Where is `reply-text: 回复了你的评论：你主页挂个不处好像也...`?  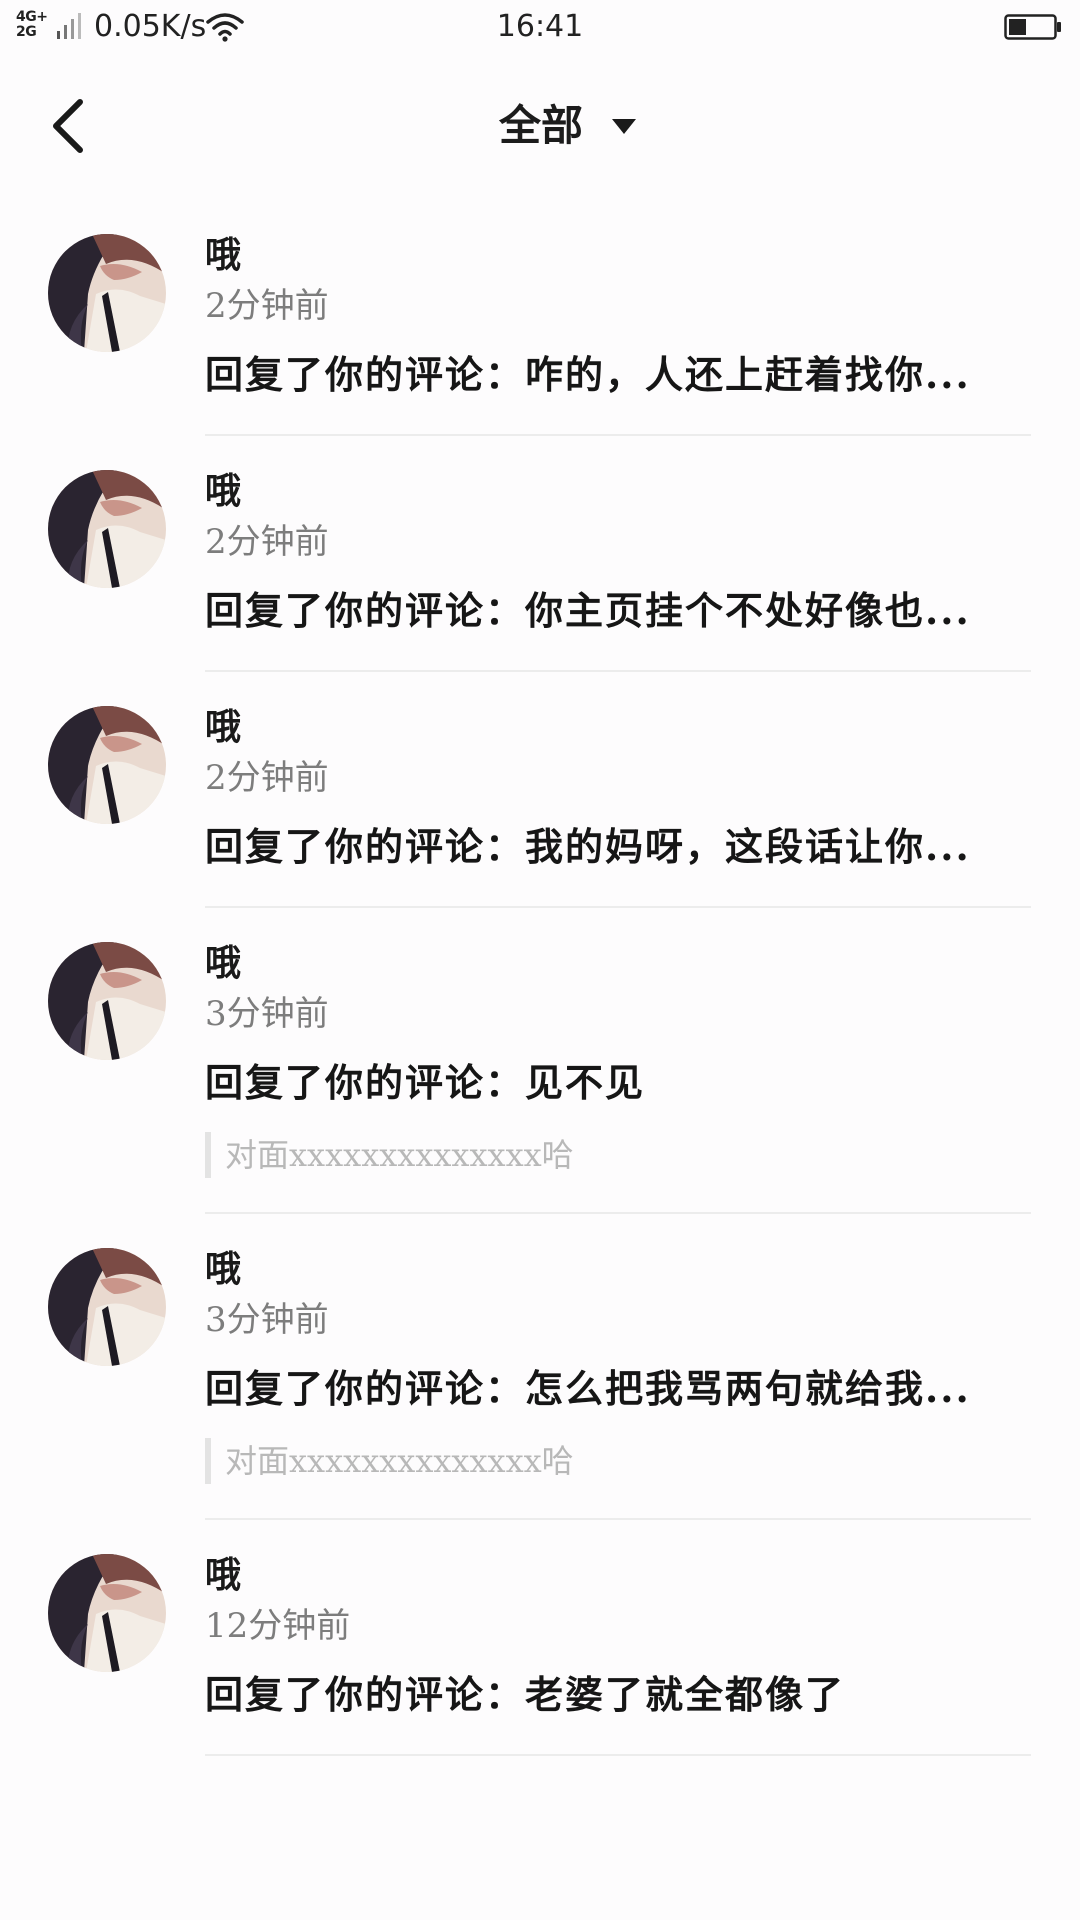
reply-text: 回复了你的评论：你主页挂个不处好像也... is located at coordinates (588, 610).